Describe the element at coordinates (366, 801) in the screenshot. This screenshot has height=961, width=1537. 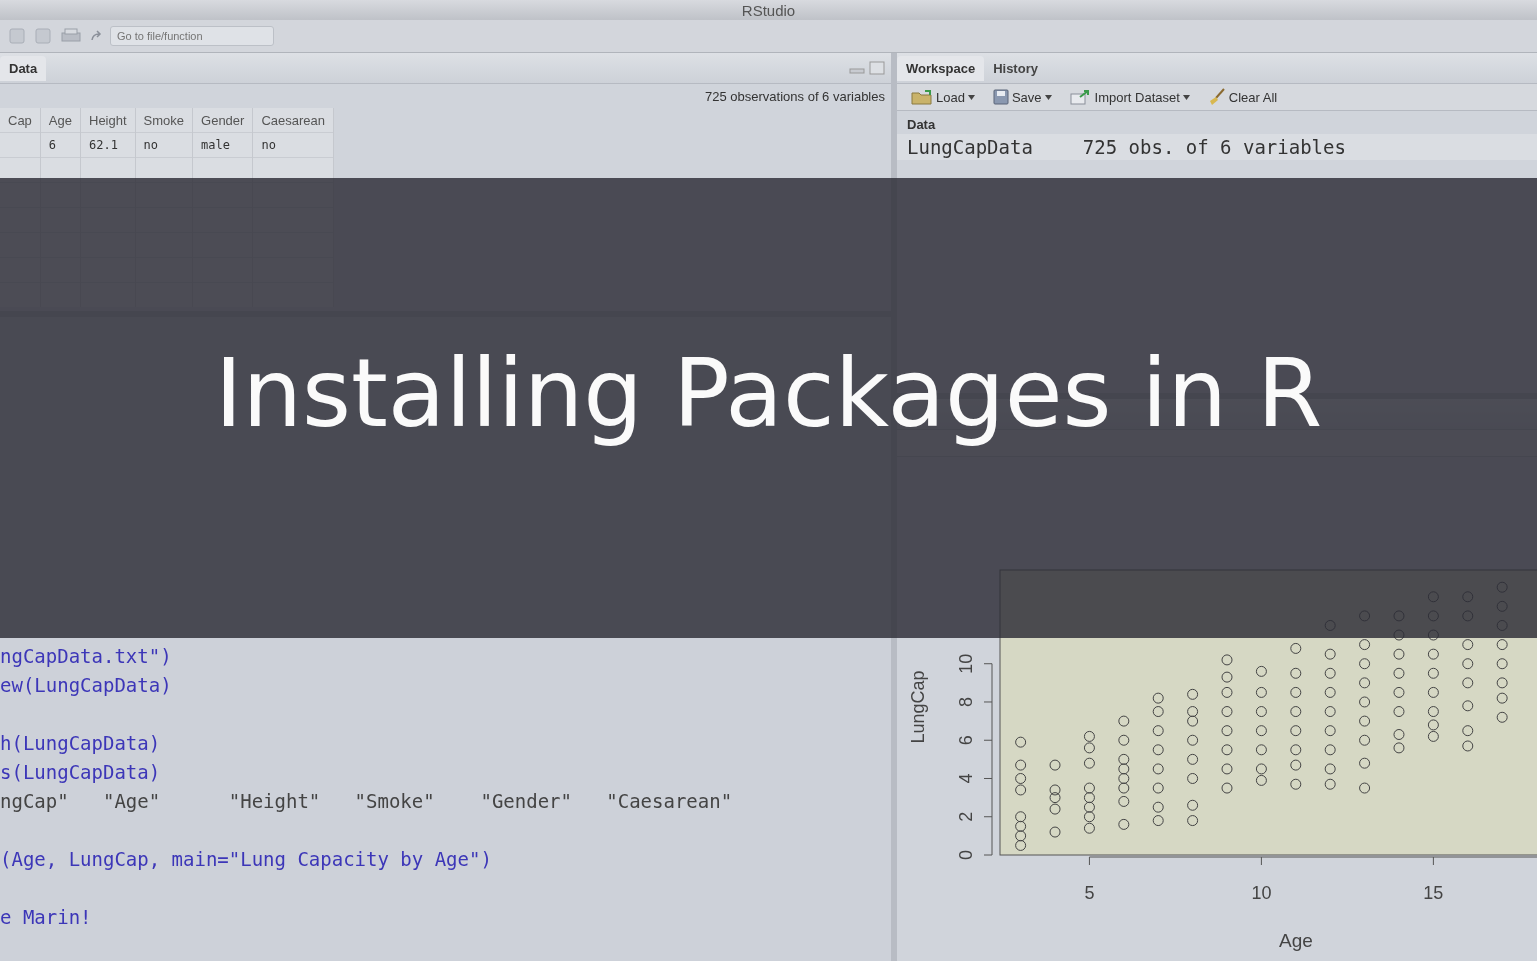
I see `console-output: ngCap" "Age" "Height" "Smoke" "Gender" "Caesarean"` at that location.